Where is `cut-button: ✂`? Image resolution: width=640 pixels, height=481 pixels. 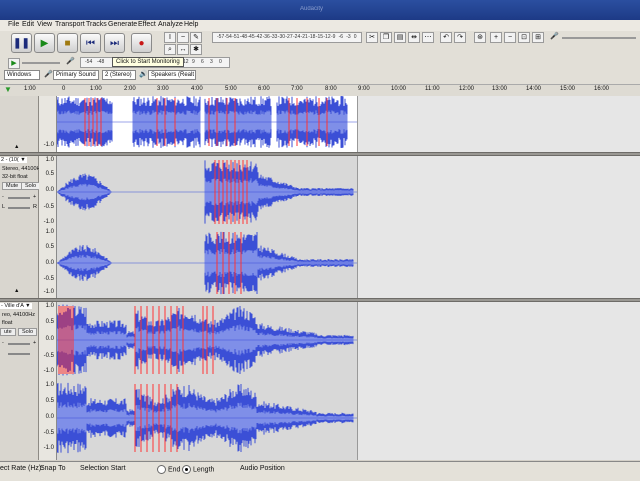
cut-button: ✂ is located at coordinates (372, 37).